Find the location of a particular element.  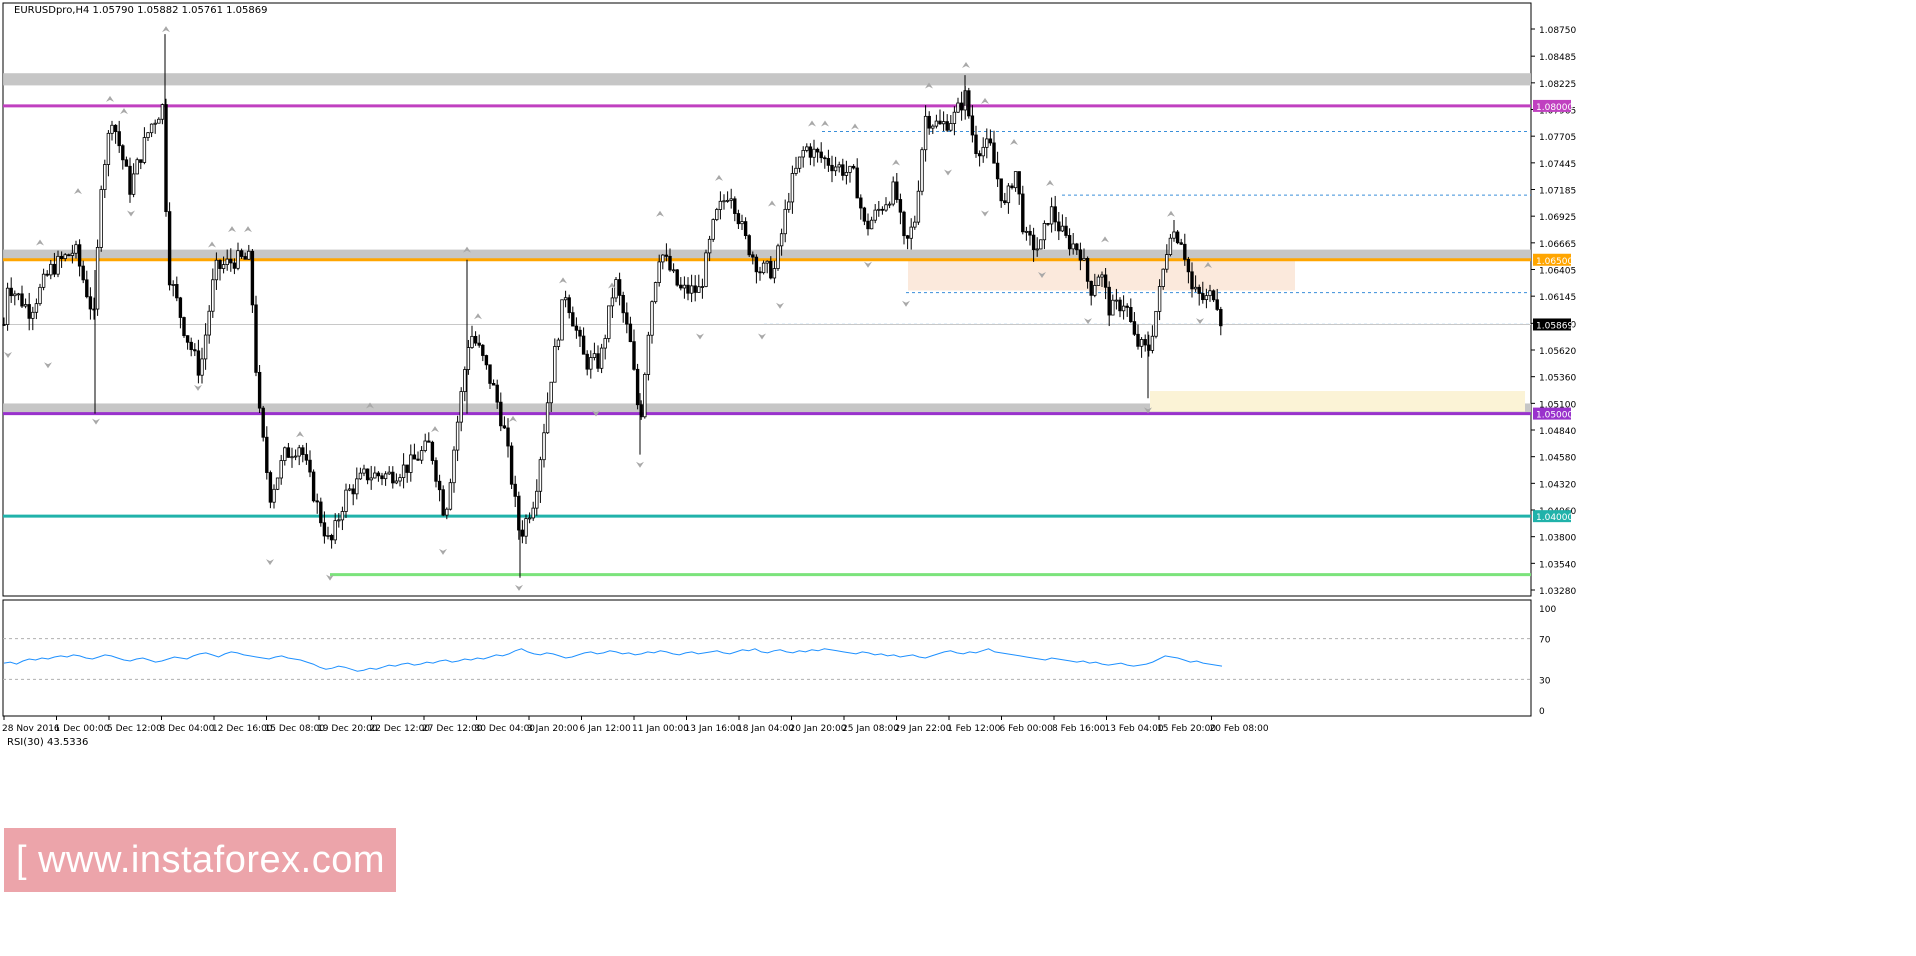

instaforex-watermark: [ www.instaforex.com ] is located at coordinates (200, 886).